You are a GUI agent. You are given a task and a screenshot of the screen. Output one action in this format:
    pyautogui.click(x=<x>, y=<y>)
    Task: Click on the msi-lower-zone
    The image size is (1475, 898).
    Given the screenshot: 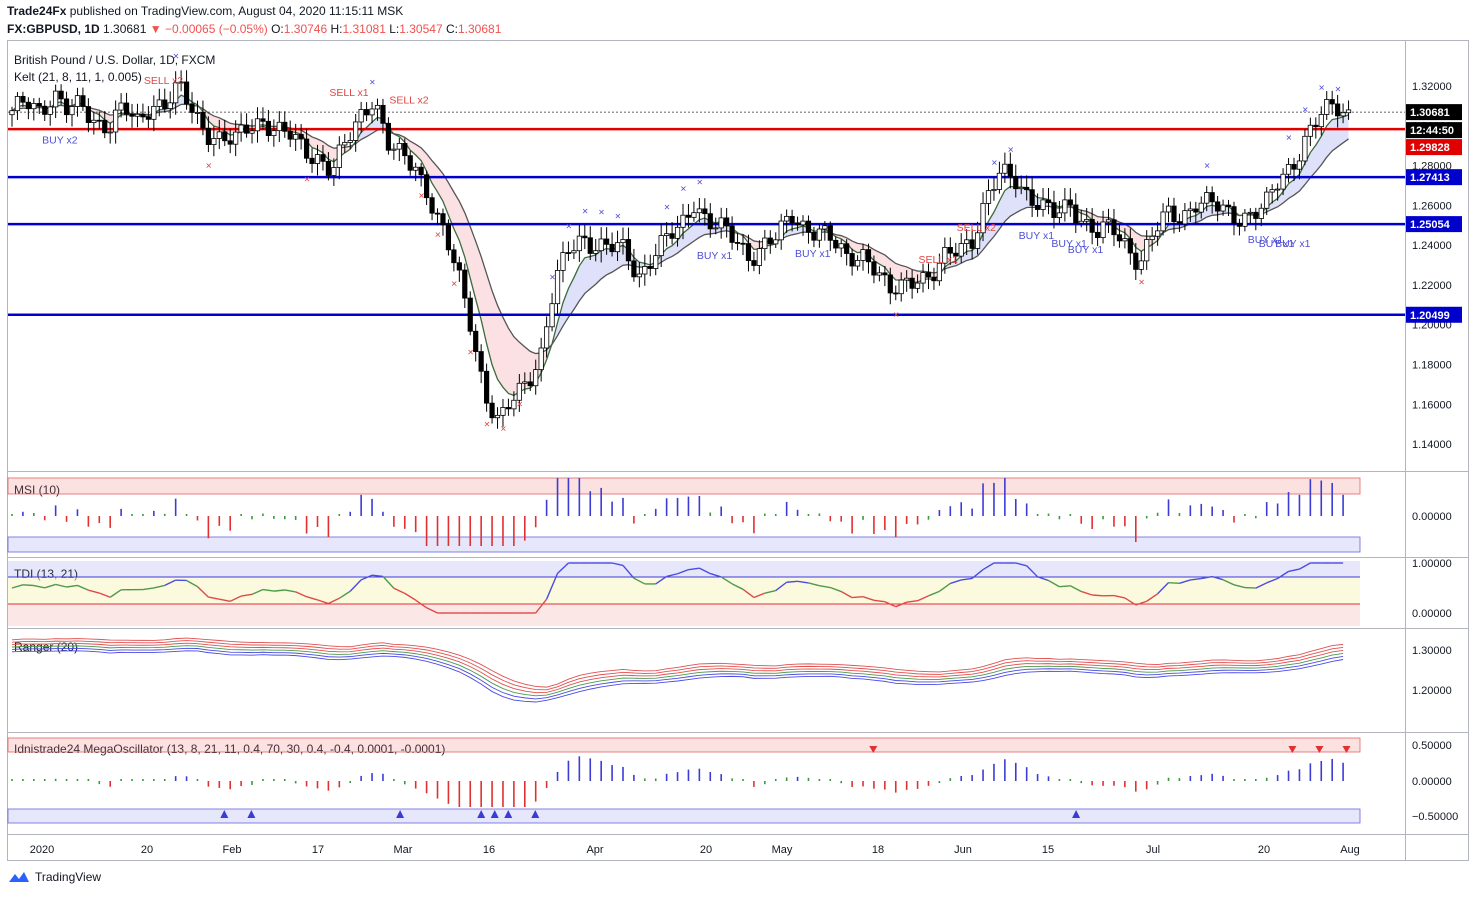 What is the action you would take?
    pyautogui.click(x=684, y=544)
    